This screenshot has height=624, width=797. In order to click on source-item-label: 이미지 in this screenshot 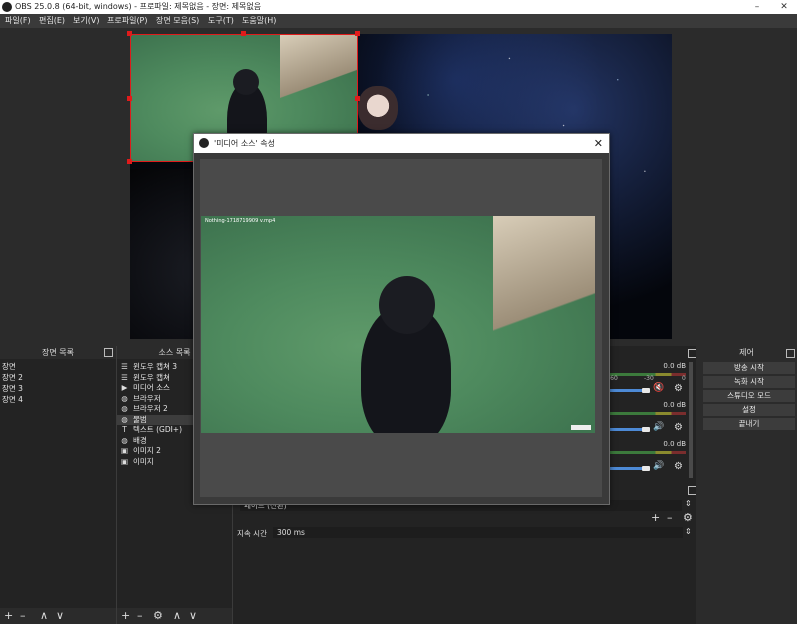, I will do `click(143, 461)`.